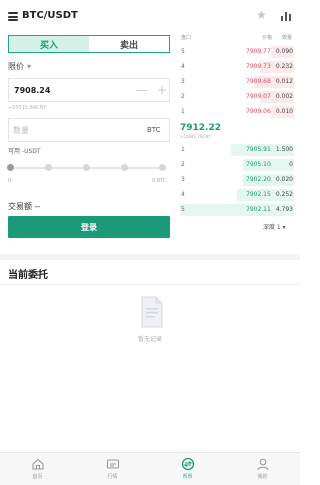 This screenshot has width=320, height=485. What do you see at coordinates (284, 209) in the screenshot?
I see `bid-qty: 4.793` at bounding box center [284, 209].